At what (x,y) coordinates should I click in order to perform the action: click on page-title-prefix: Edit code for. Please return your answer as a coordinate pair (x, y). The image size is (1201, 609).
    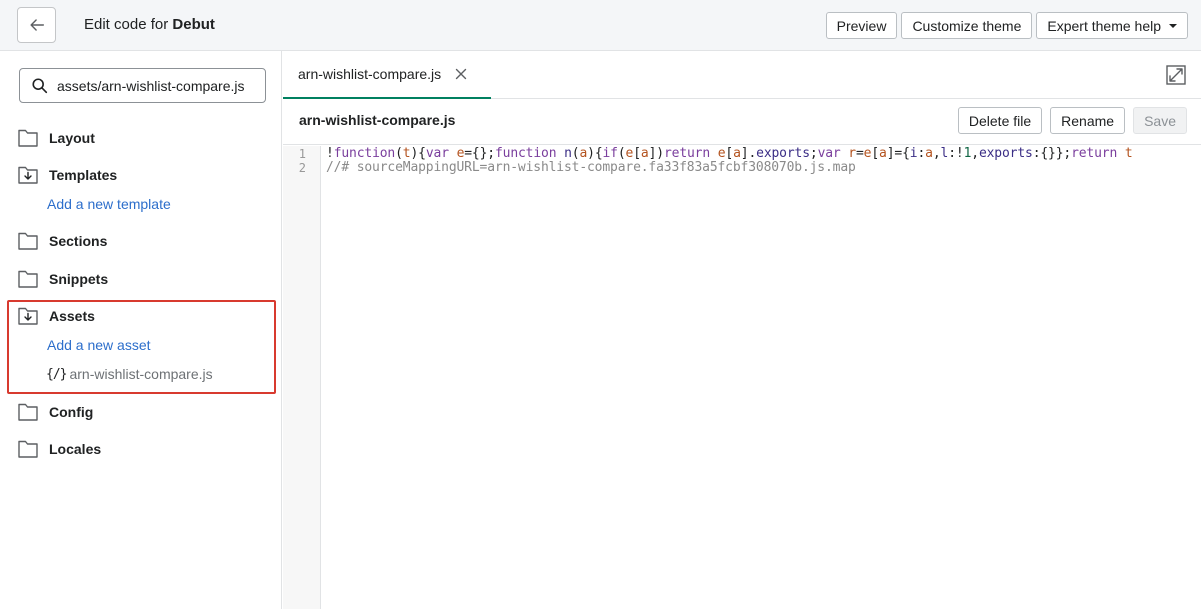
    Looking at the image, I should click on (126, 24).